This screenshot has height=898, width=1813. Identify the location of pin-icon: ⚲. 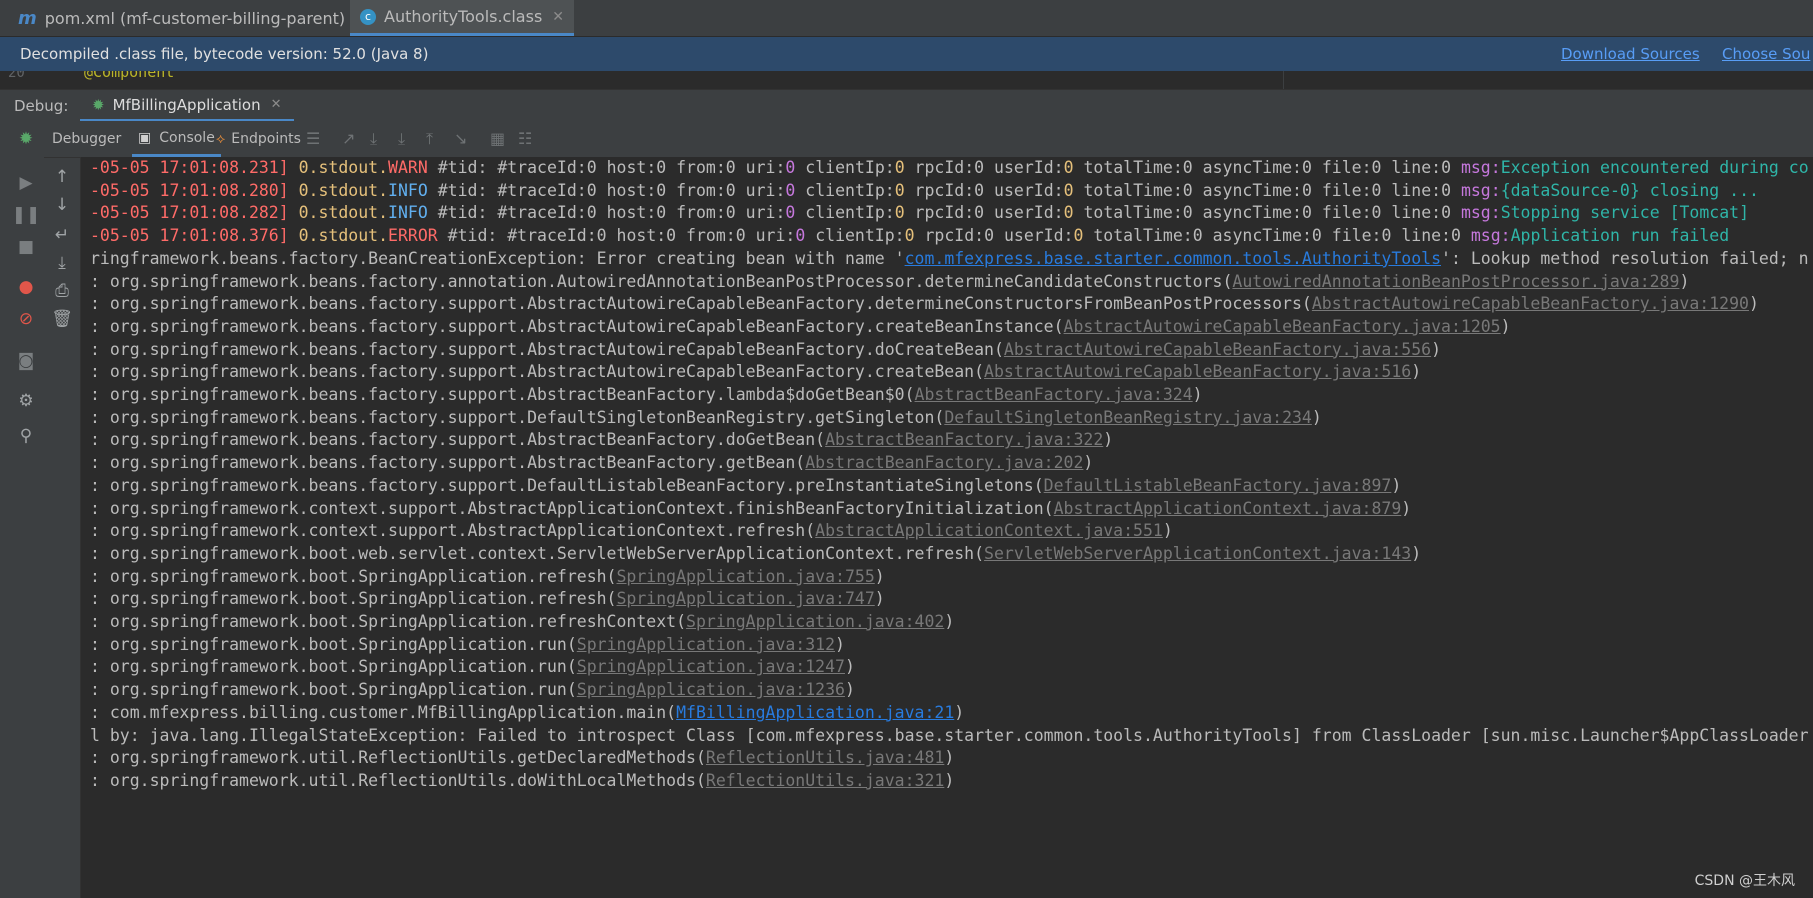
(26, 436).